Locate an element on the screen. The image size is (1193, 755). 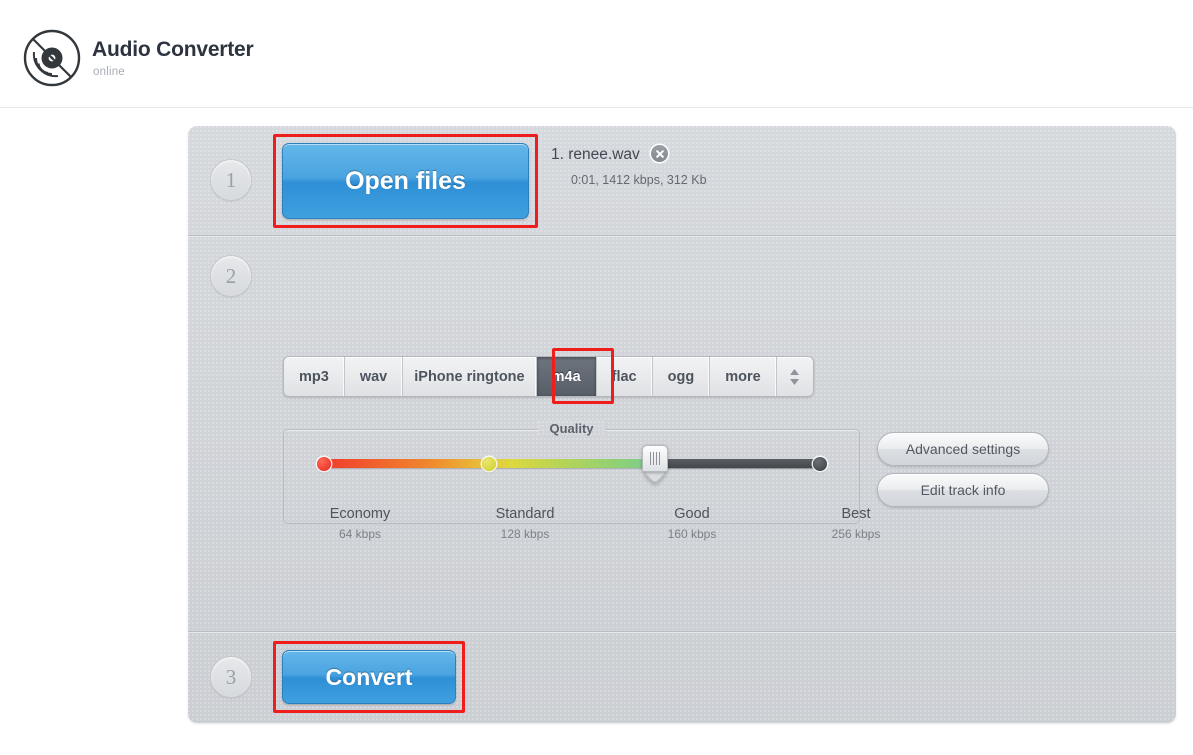
file-index: 1. is located at coordinates (557, 154).